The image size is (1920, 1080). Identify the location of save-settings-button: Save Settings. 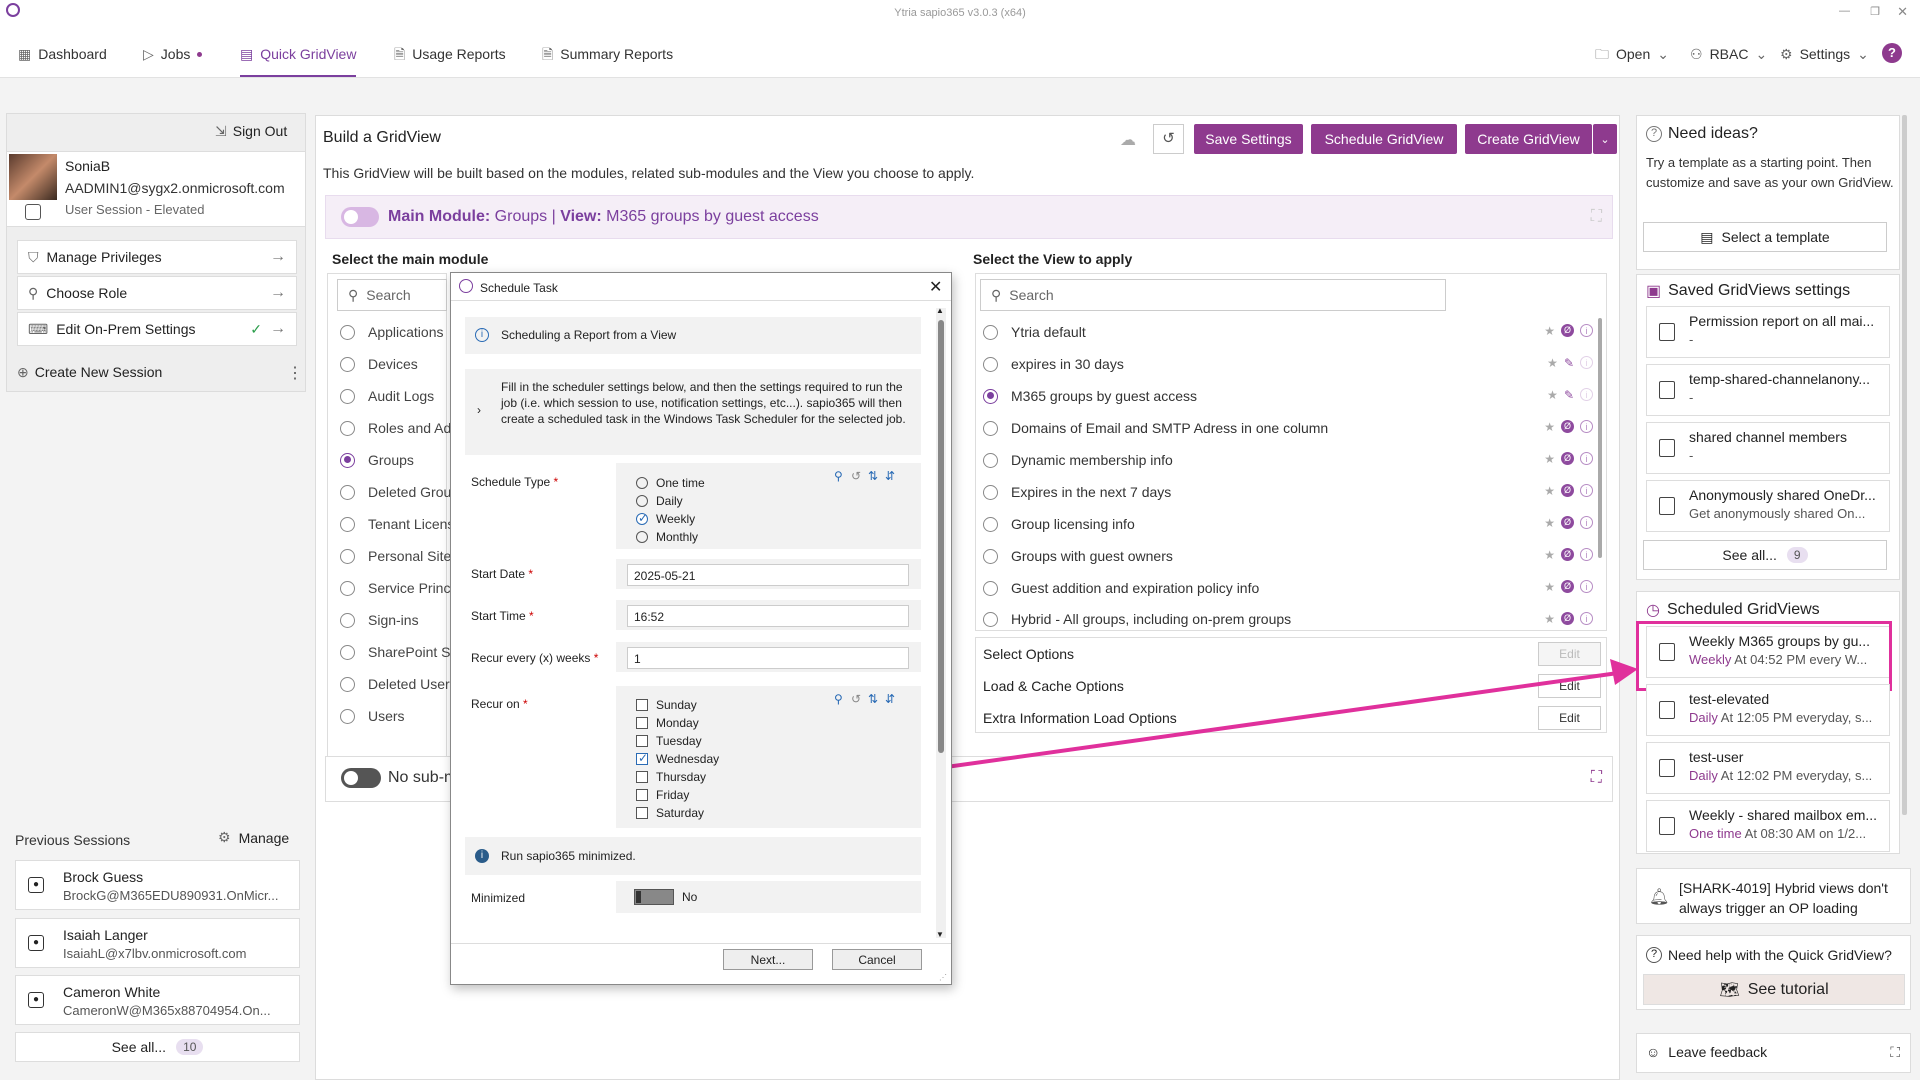
(1248, 139).